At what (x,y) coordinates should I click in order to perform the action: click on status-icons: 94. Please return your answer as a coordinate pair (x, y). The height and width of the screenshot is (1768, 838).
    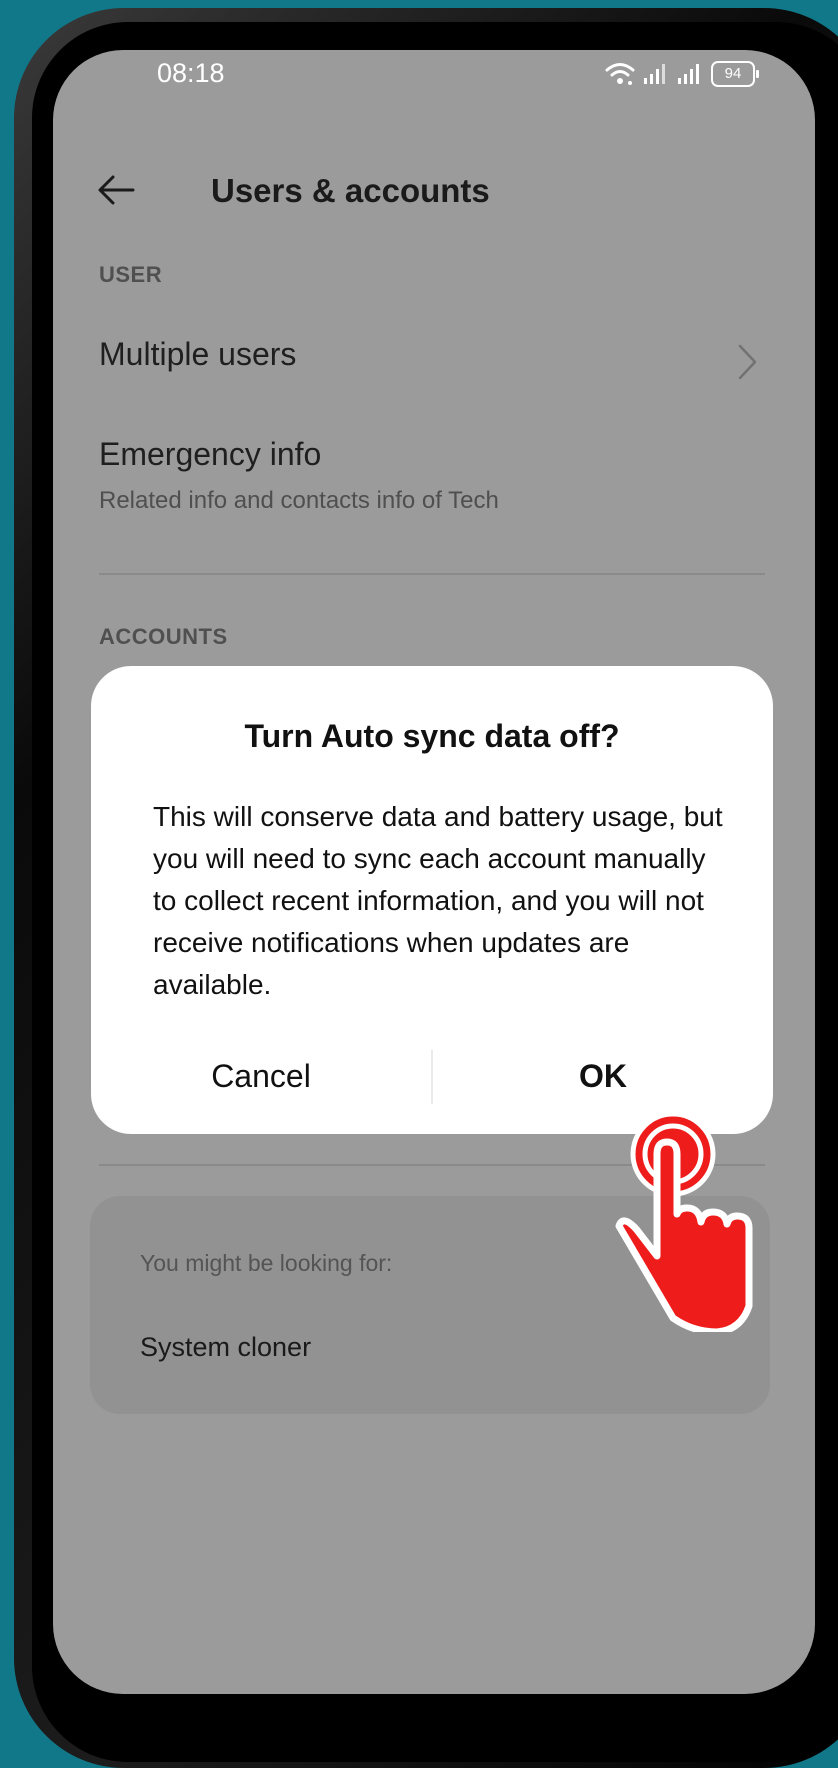
    Looking at the image, I should click on (682, 74).